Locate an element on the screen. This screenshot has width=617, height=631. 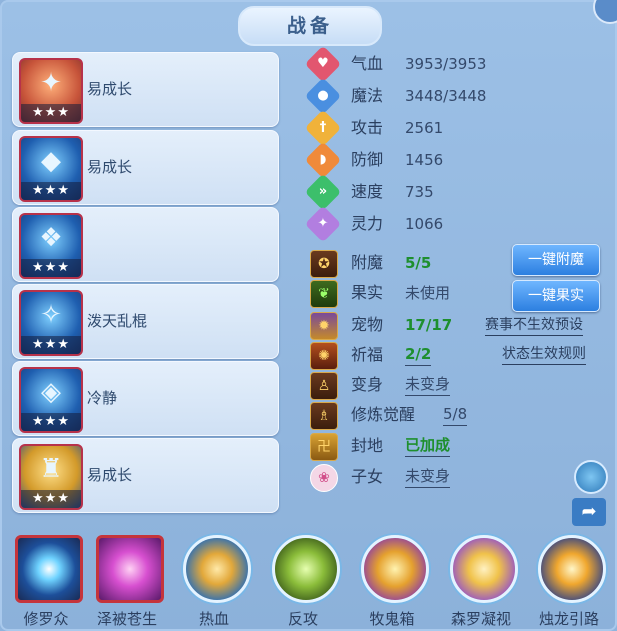
skill-name: 反攻 is located at coordinates (302, 619).